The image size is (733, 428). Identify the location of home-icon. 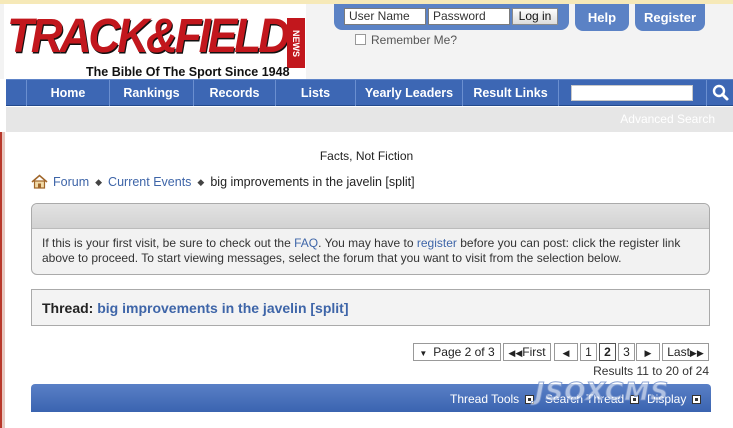
(39, 181).